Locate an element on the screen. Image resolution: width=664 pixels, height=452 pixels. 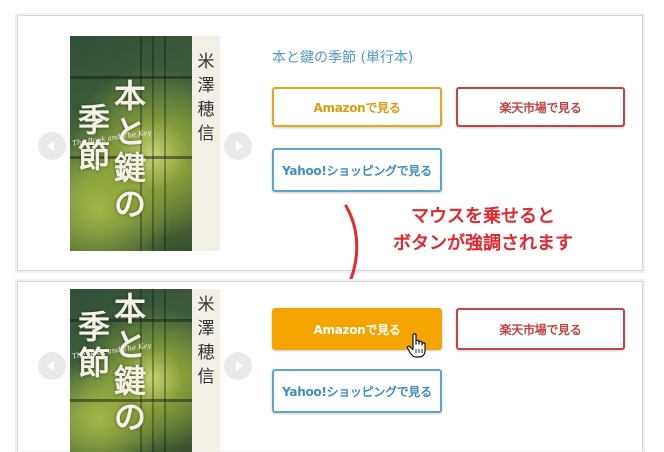
book-title-link: 本と鍵の季節 (単行本) is located at coordinates (342, 57).